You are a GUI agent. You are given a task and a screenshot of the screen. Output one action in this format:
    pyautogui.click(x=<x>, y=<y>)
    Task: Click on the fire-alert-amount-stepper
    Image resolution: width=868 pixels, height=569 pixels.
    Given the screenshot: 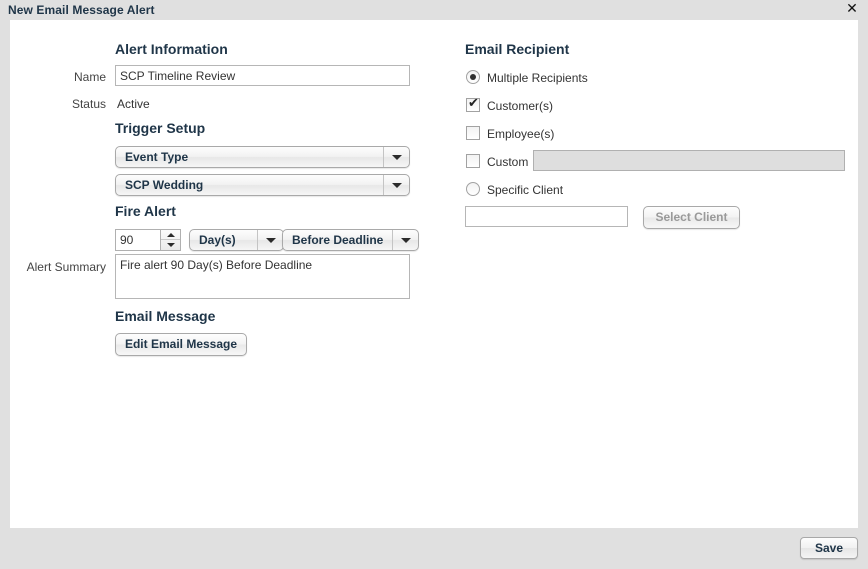 What is the action you would take?
    pyautogui.click(x=148, y=240)
    